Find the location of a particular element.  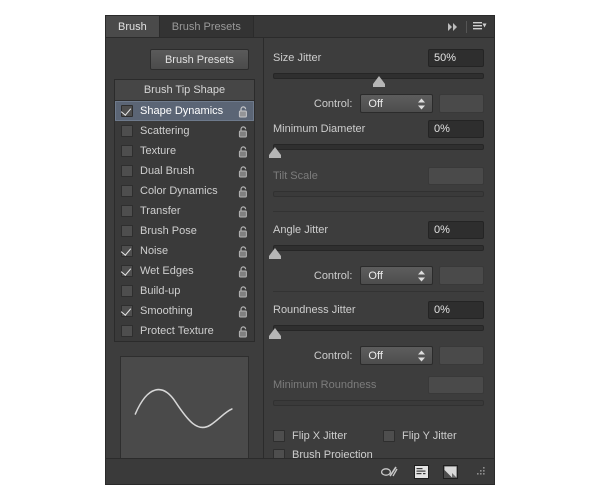

panel-controls is located at coordinates (467, 26).